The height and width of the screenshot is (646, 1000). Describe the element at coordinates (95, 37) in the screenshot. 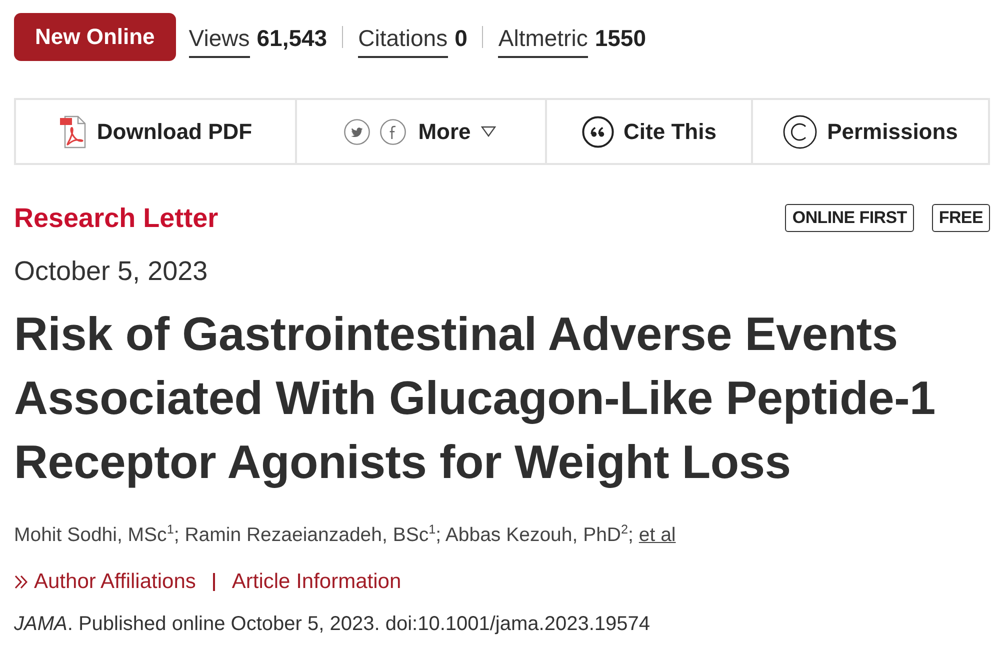

I see `new-online-badge: New Online` at that location.